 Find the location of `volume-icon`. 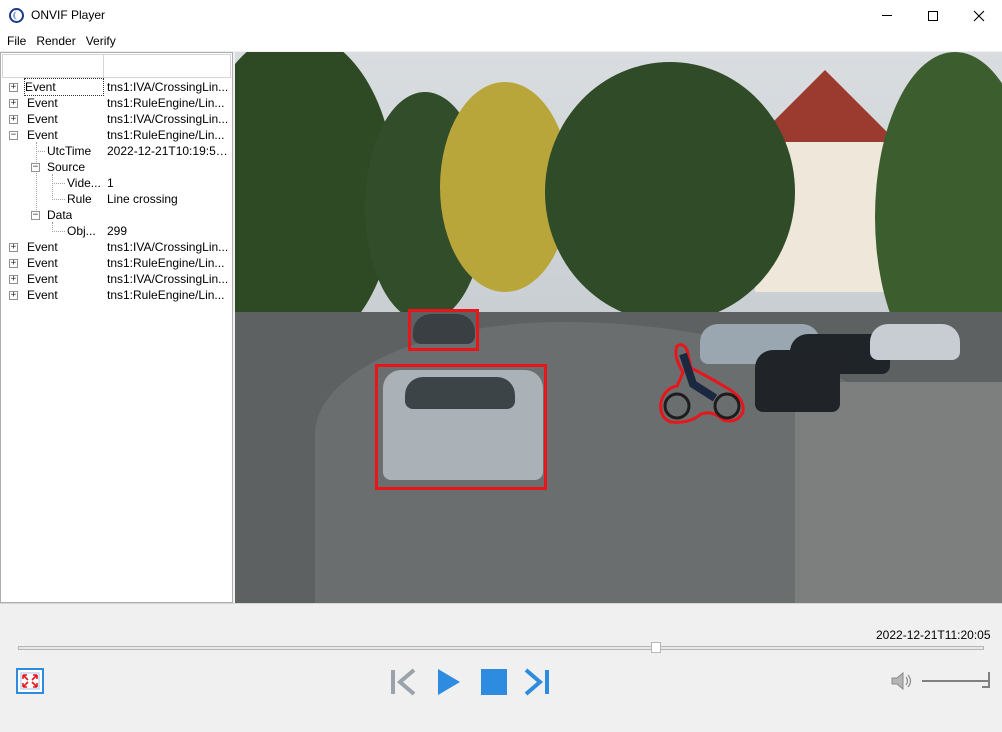

volume-icon is located at coordinates (902, 681).